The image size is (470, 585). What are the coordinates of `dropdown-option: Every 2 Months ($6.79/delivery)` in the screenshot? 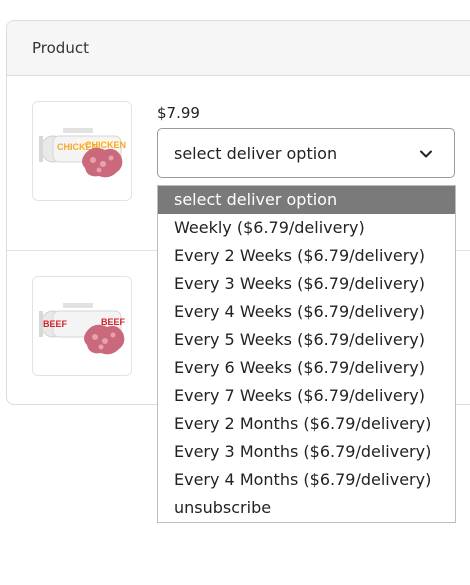 It's located at (306, 424).